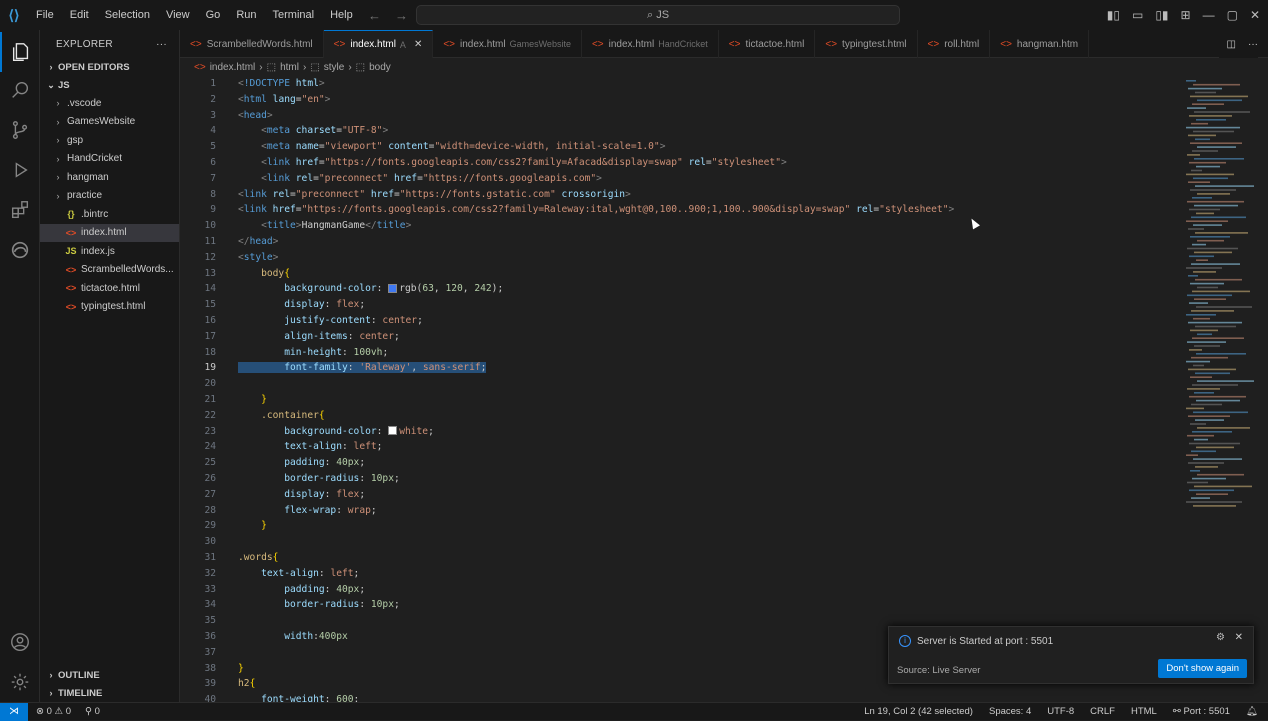 The image size is (1268, 721). What do you see at coordinates (109, 693) in the screenshot?
I see `timeline-section: › TIMELINE` at bounding box center [109, 693].